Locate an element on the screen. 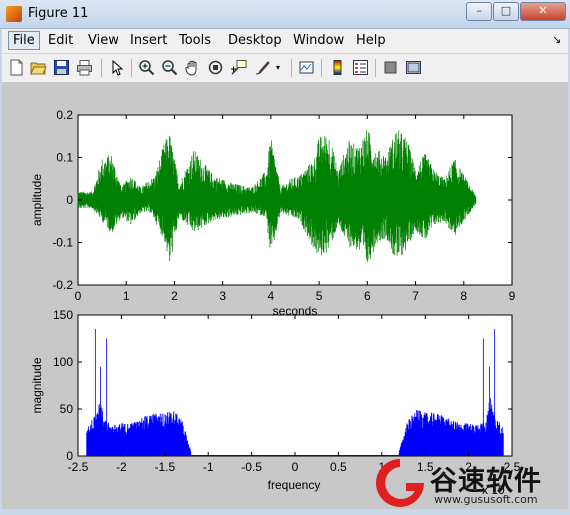 The height and width of the screenshot is (515, 570). dock-arrow-icon: ↘ is located at coordinates (556, 39).